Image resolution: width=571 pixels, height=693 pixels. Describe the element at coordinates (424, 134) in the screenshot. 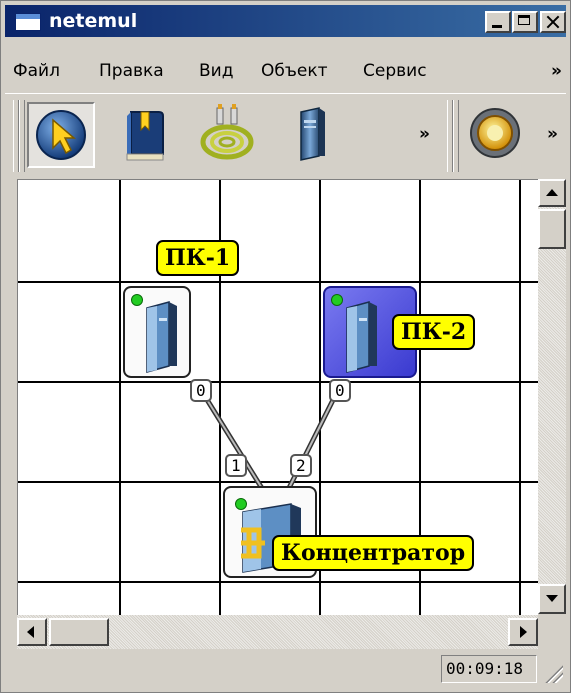

I see `toolbar-overflow-button: »` at that location.